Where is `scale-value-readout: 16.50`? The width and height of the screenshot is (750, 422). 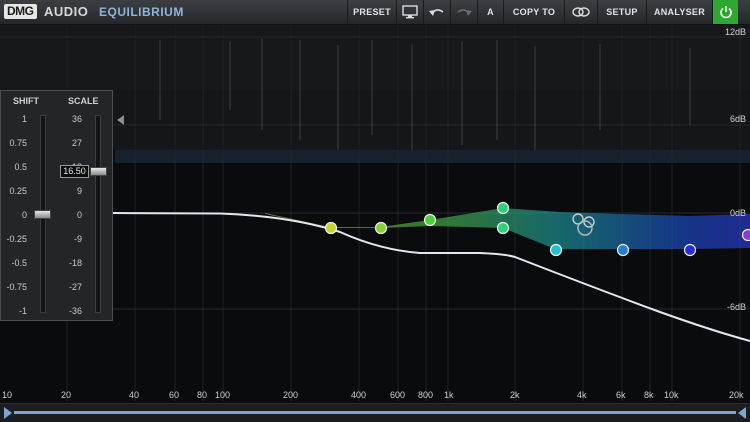
scale-value-readout: 16.50 is located at coordinates (74, 171).